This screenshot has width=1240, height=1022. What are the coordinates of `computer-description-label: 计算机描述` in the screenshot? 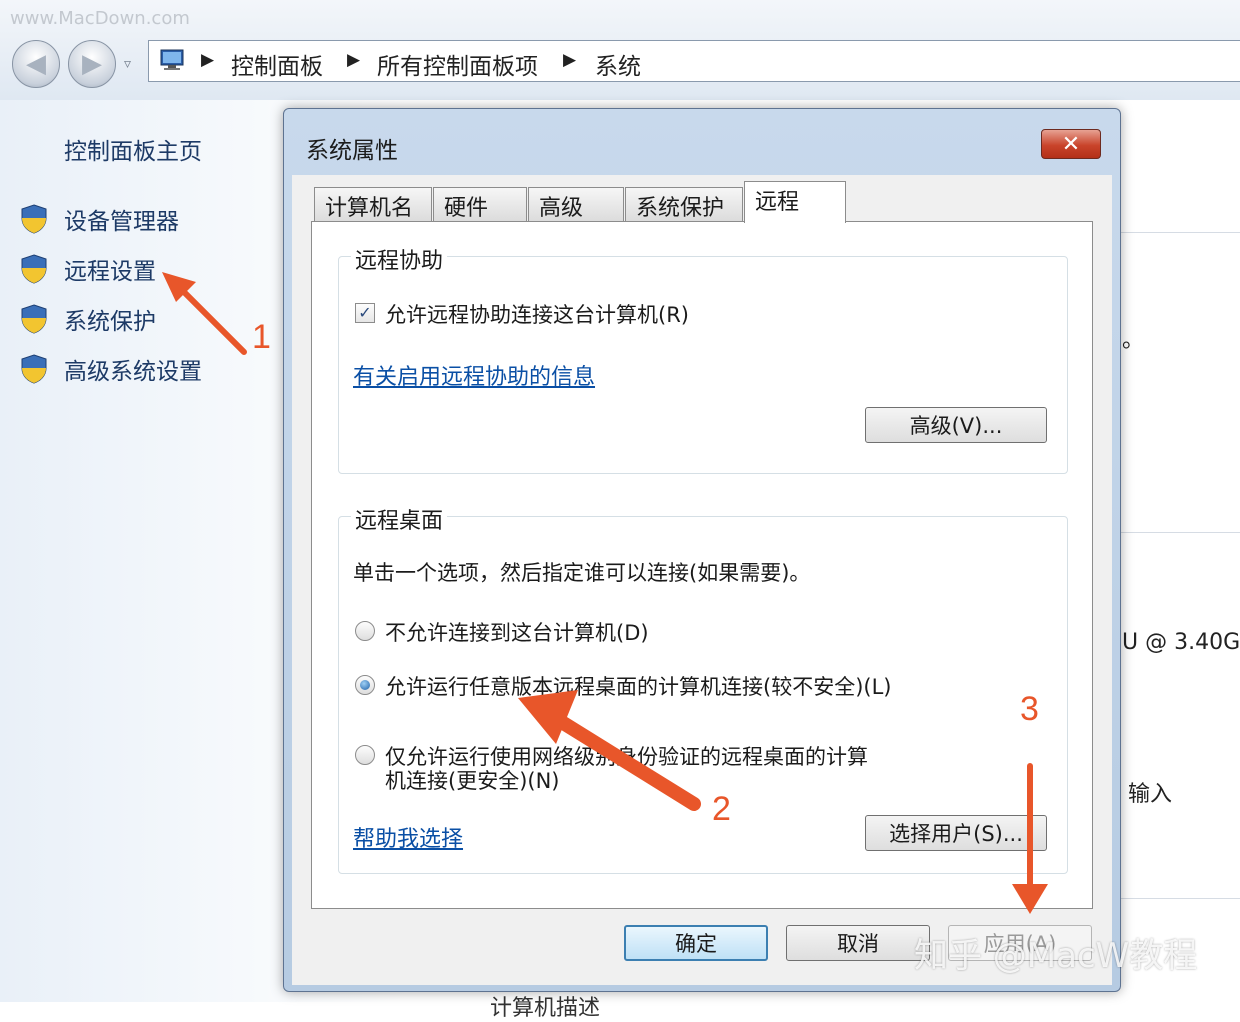 It's located at (545, 1008).